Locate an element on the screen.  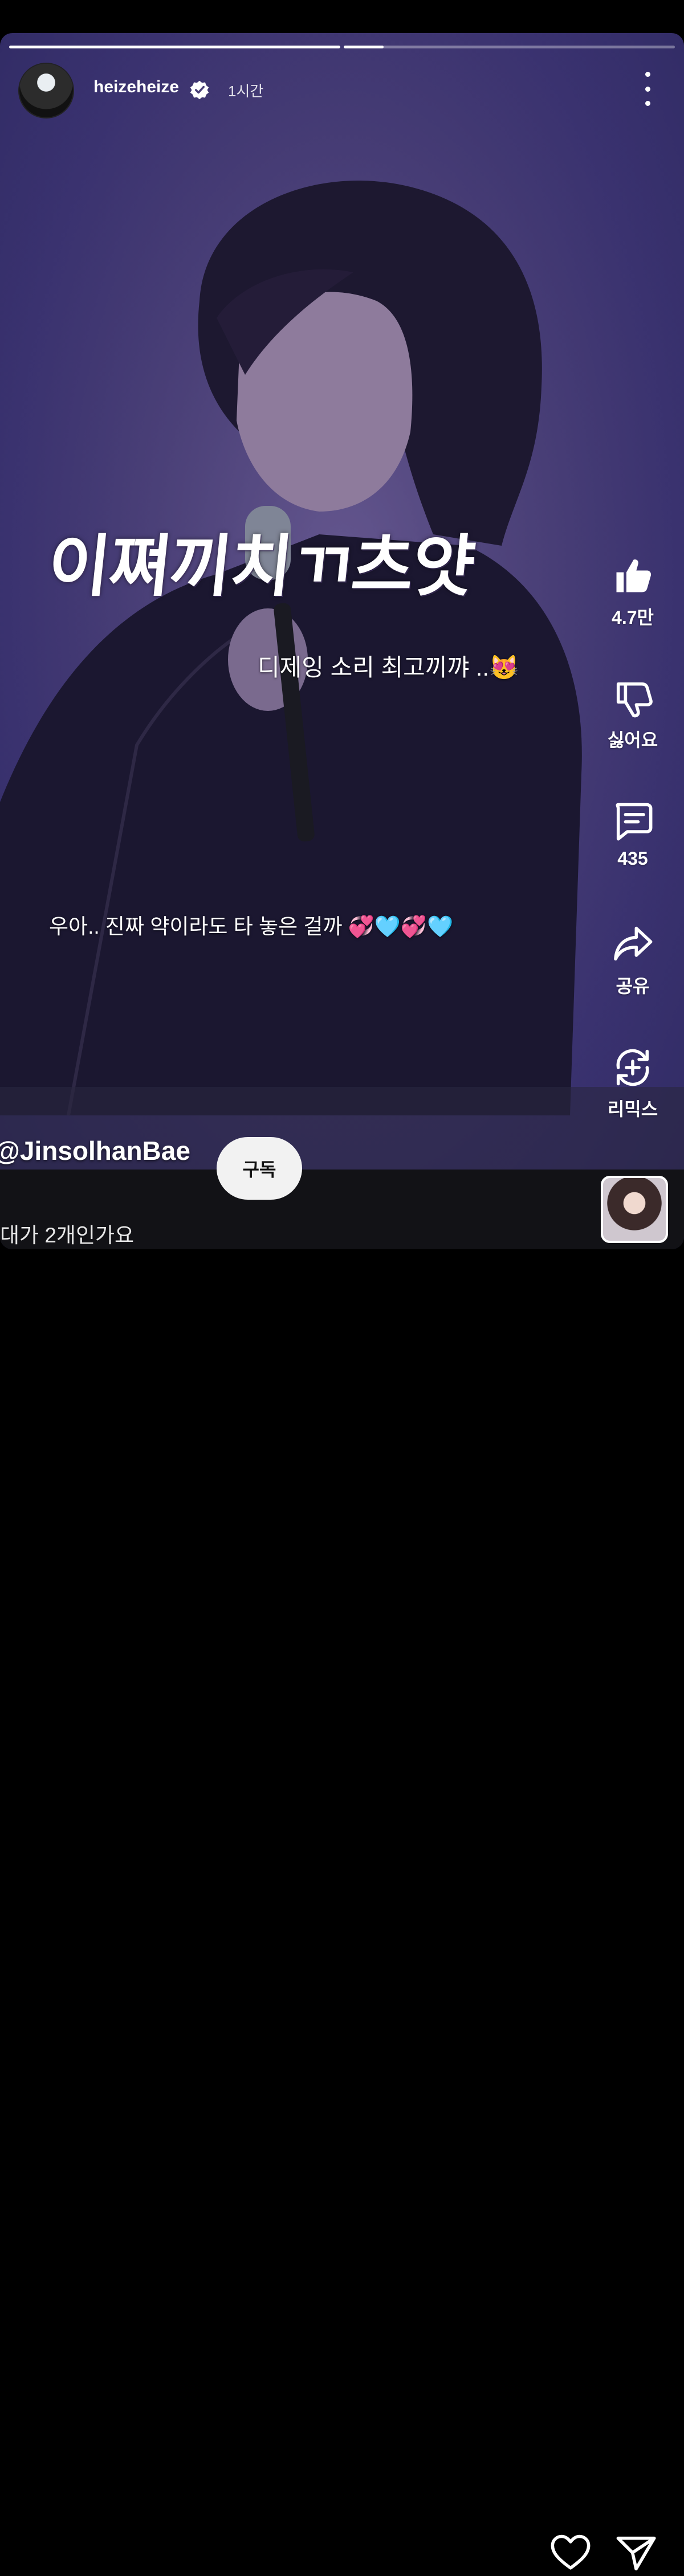
video-caption: 우아.. 진짜 약이라도 타 놓은 걸까 💞🩵💞🩵 is located at coordinates (251, 926).